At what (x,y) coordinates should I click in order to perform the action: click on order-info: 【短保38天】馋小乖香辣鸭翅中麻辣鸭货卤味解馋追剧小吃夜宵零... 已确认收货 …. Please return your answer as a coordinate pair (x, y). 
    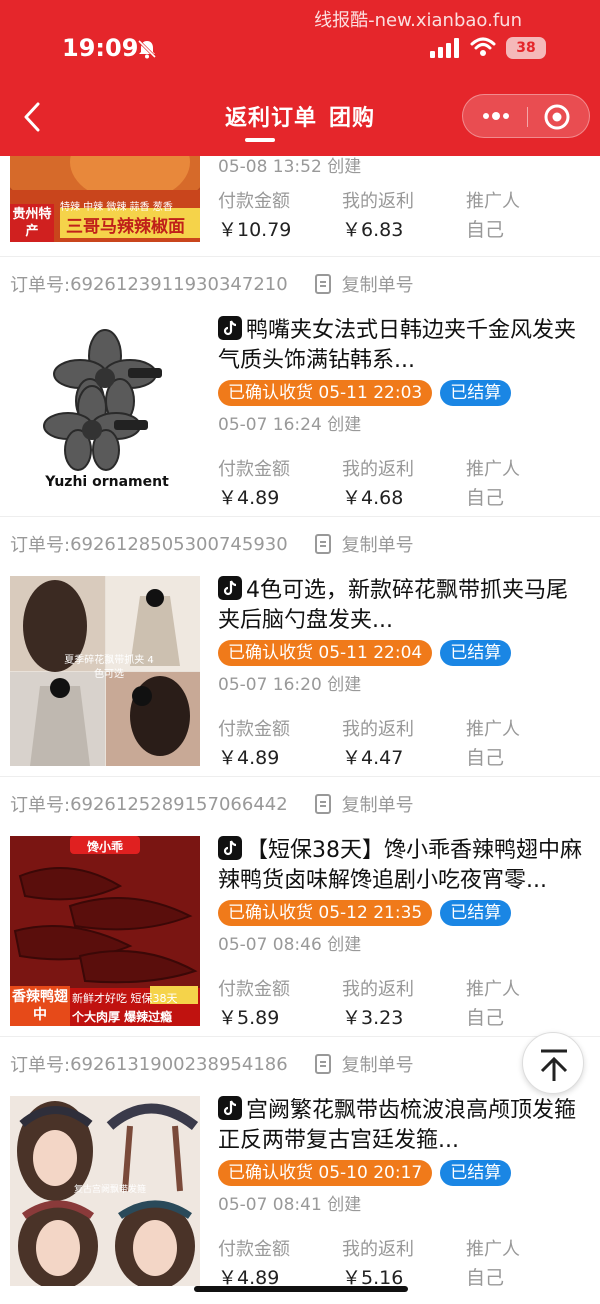
    Looking at the image, I should click on (403, 897).